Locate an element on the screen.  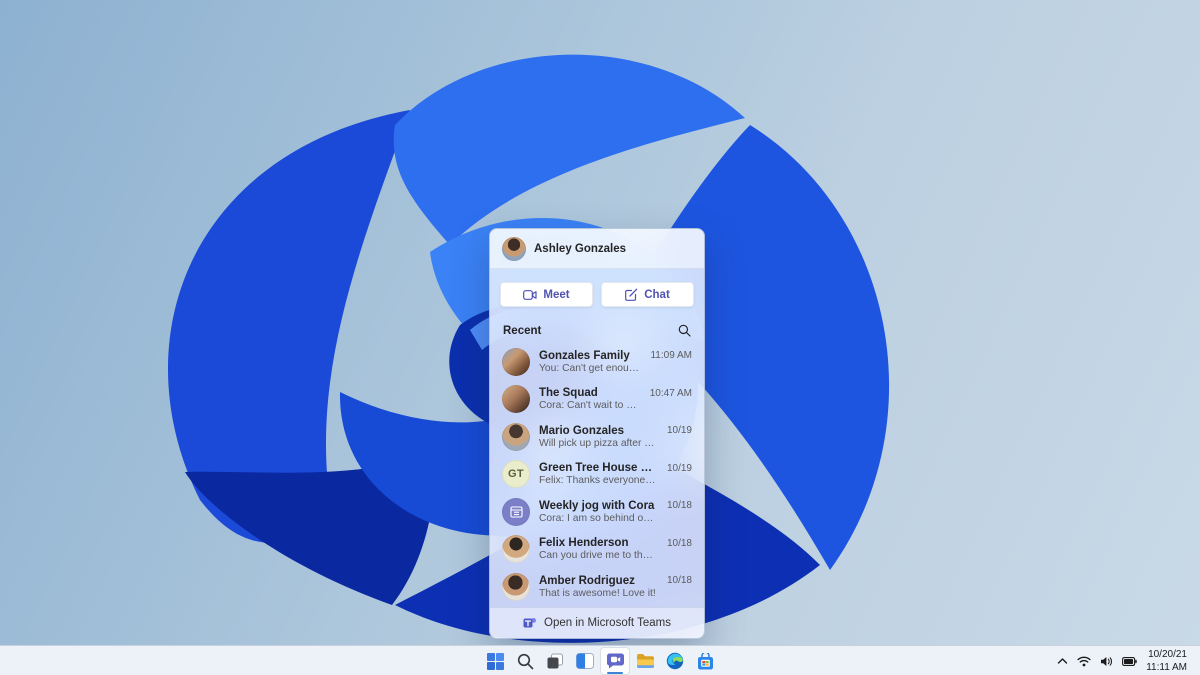
conversation-time: 10:47 AM is located at coordinates (670, 393).